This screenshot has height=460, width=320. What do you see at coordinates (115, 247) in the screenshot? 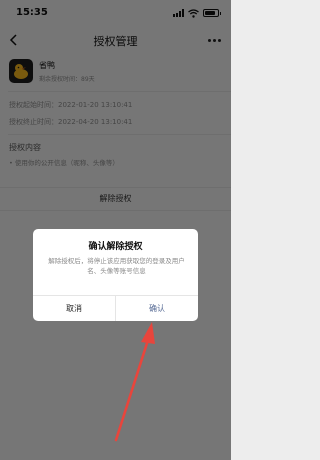
I see `dialog-title: 确认解除授权` at bounding box center [115, 247].